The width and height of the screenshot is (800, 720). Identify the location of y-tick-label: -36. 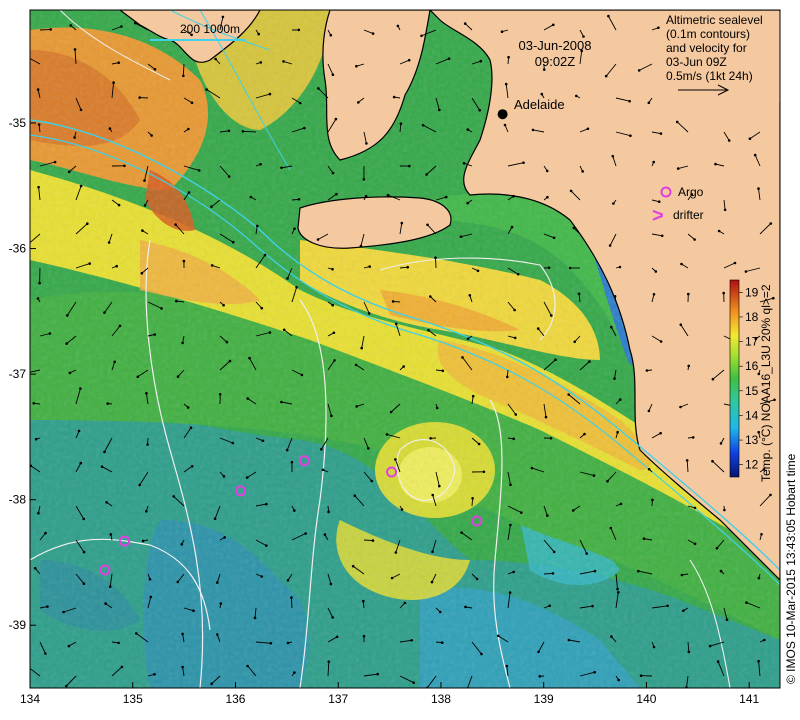
(18, 249).